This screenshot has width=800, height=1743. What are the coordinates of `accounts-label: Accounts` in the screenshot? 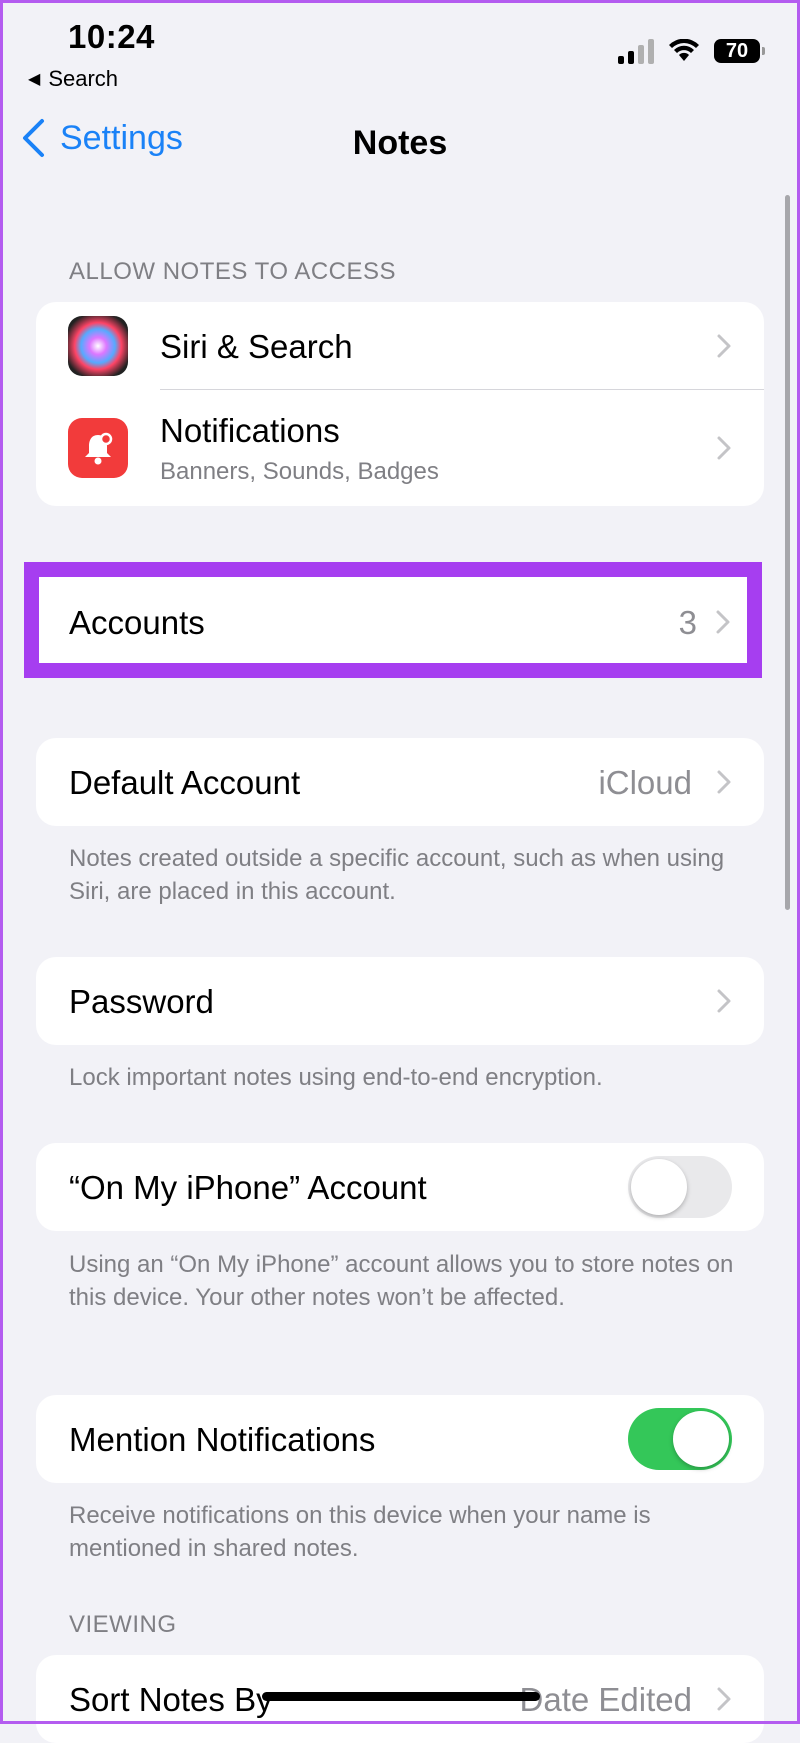 It's located at (137, 622).